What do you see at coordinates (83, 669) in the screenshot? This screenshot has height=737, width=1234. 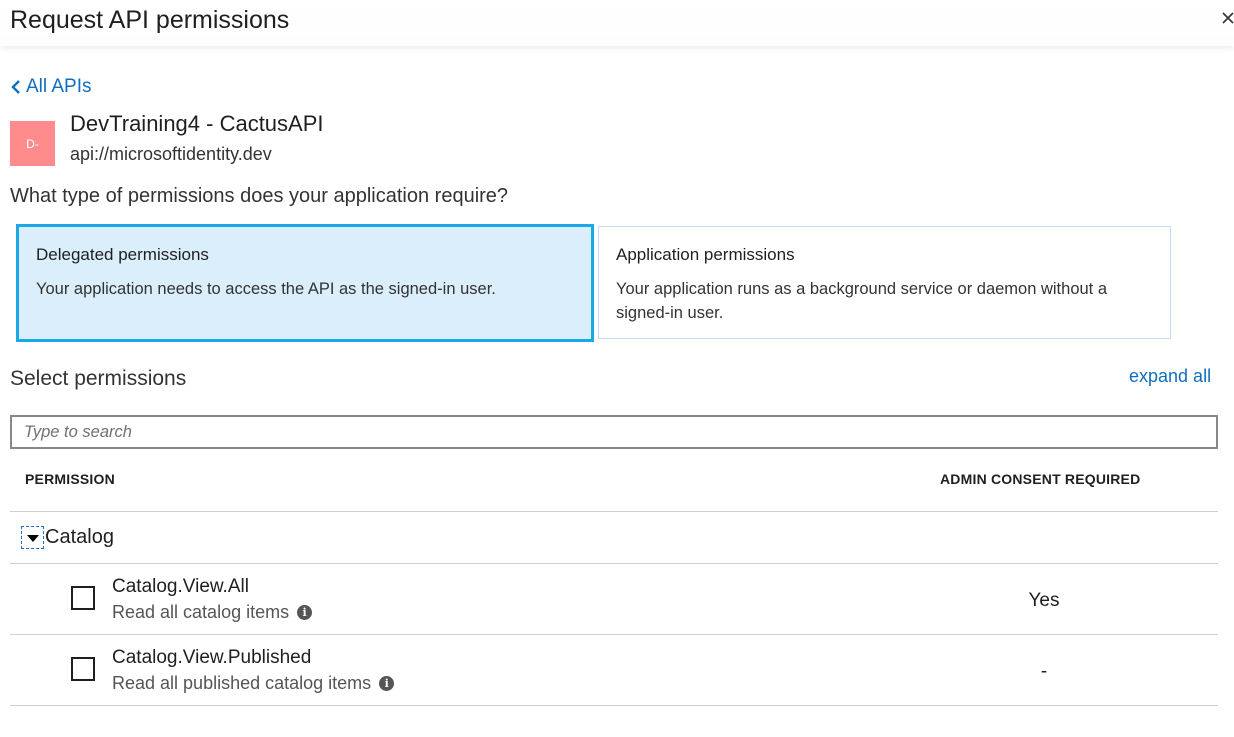 I see `permission-checkbox-catalog-view-published` at bounding box center [83, 669].